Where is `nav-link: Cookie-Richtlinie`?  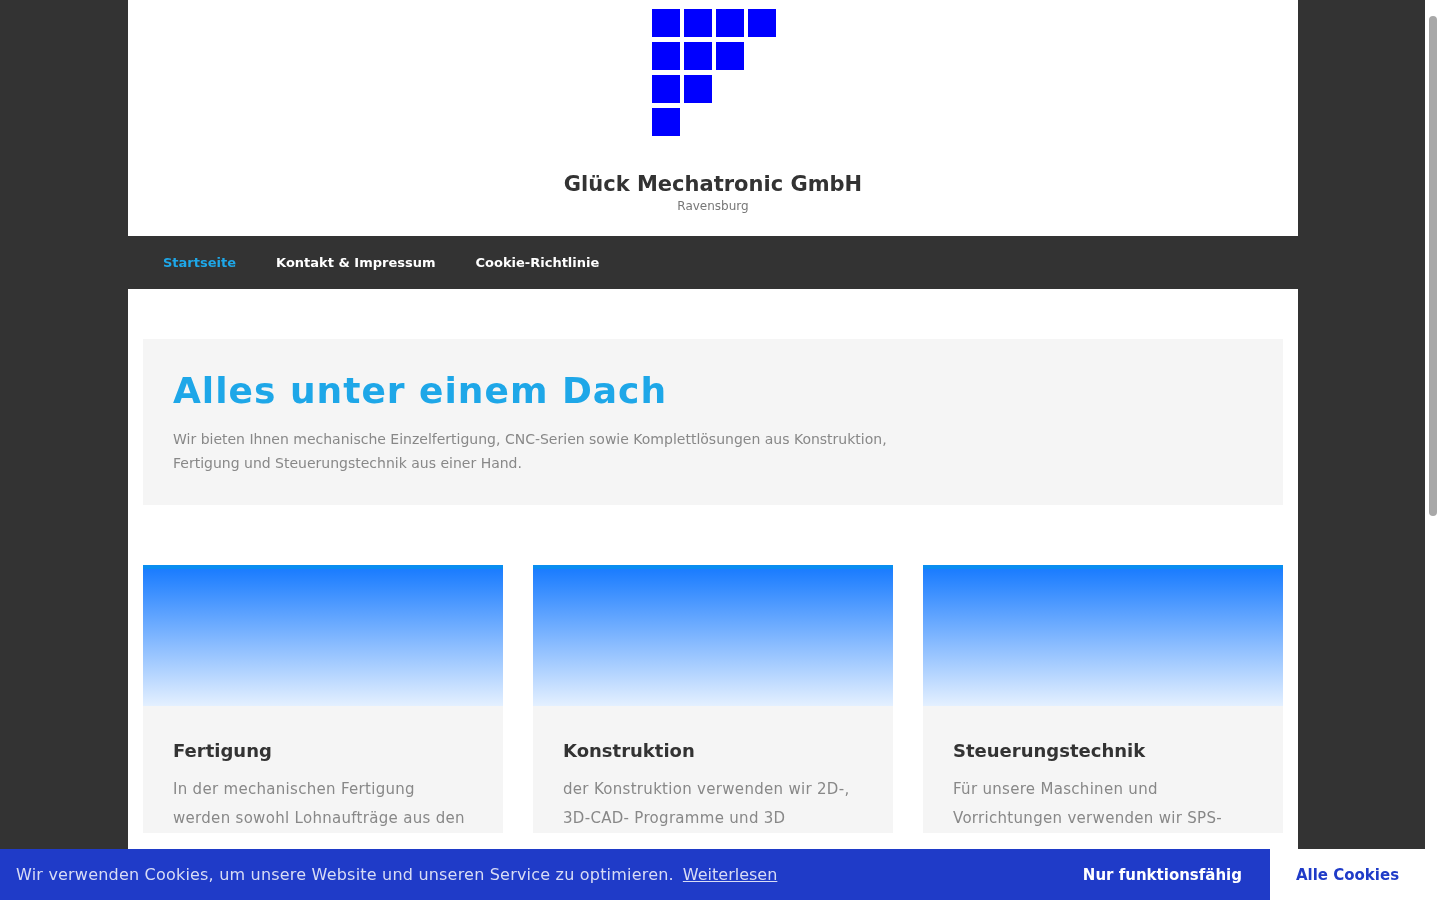
nav-link: Cookie-Richtlinie is located at coordinates (537, 262).